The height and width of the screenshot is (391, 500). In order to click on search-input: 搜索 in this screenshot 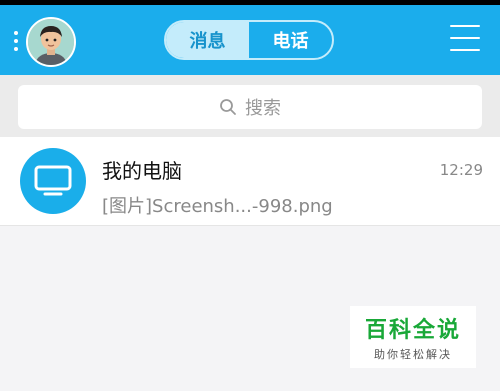, I will do `click(250, 107)`.